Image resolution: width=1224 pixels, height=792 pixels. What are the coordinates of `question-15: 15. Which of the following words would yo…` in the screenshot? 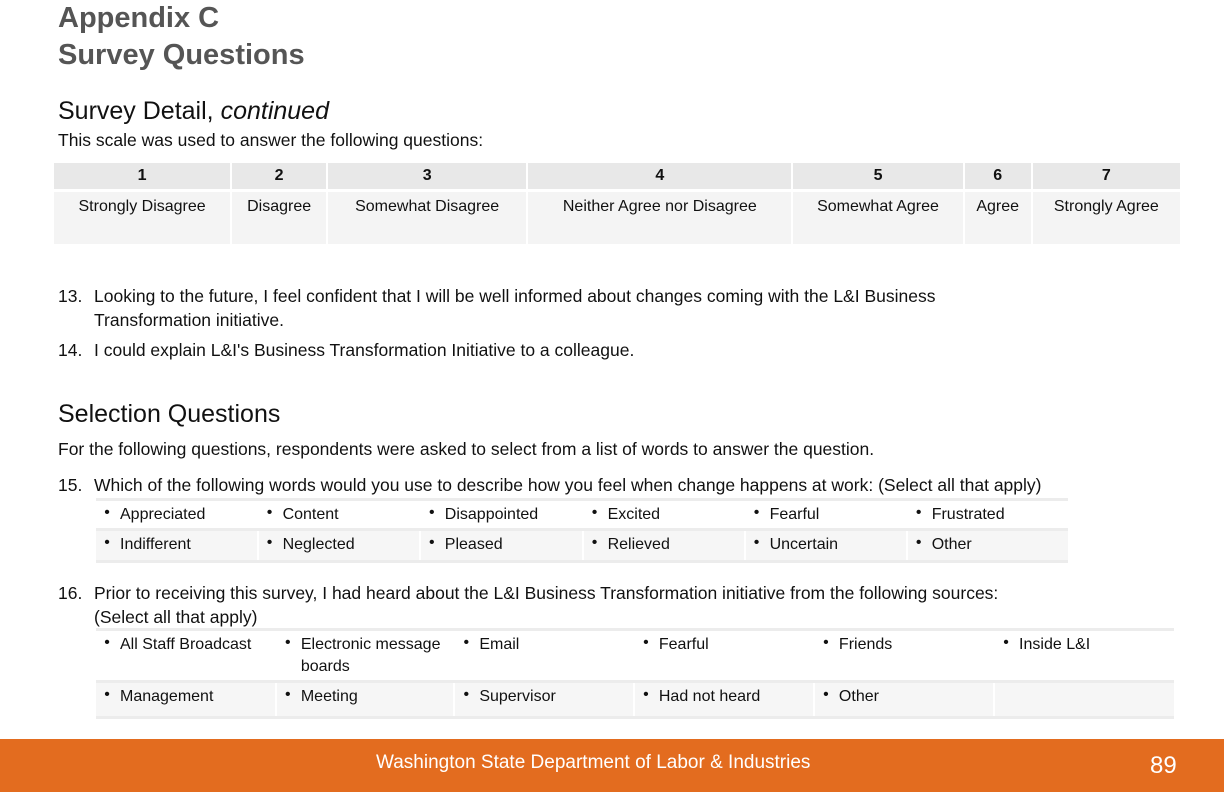 It's located at (549, 485).